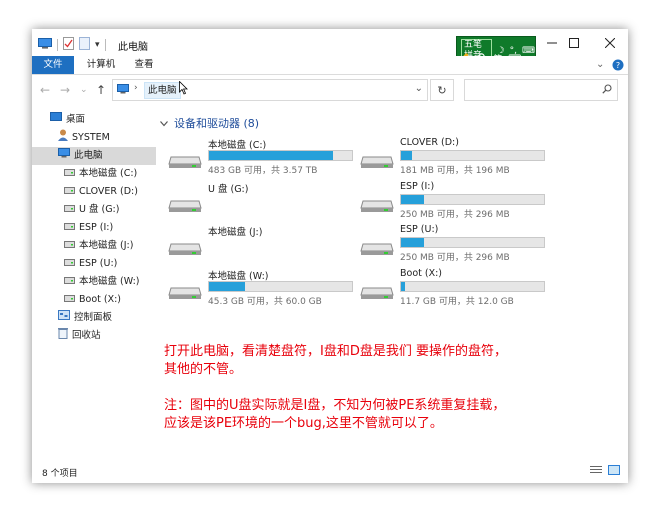  Describe the element at coordinates (237, 145) in the screenshot. I see `drive-name: 本地磁盘 (C:)` at that location.